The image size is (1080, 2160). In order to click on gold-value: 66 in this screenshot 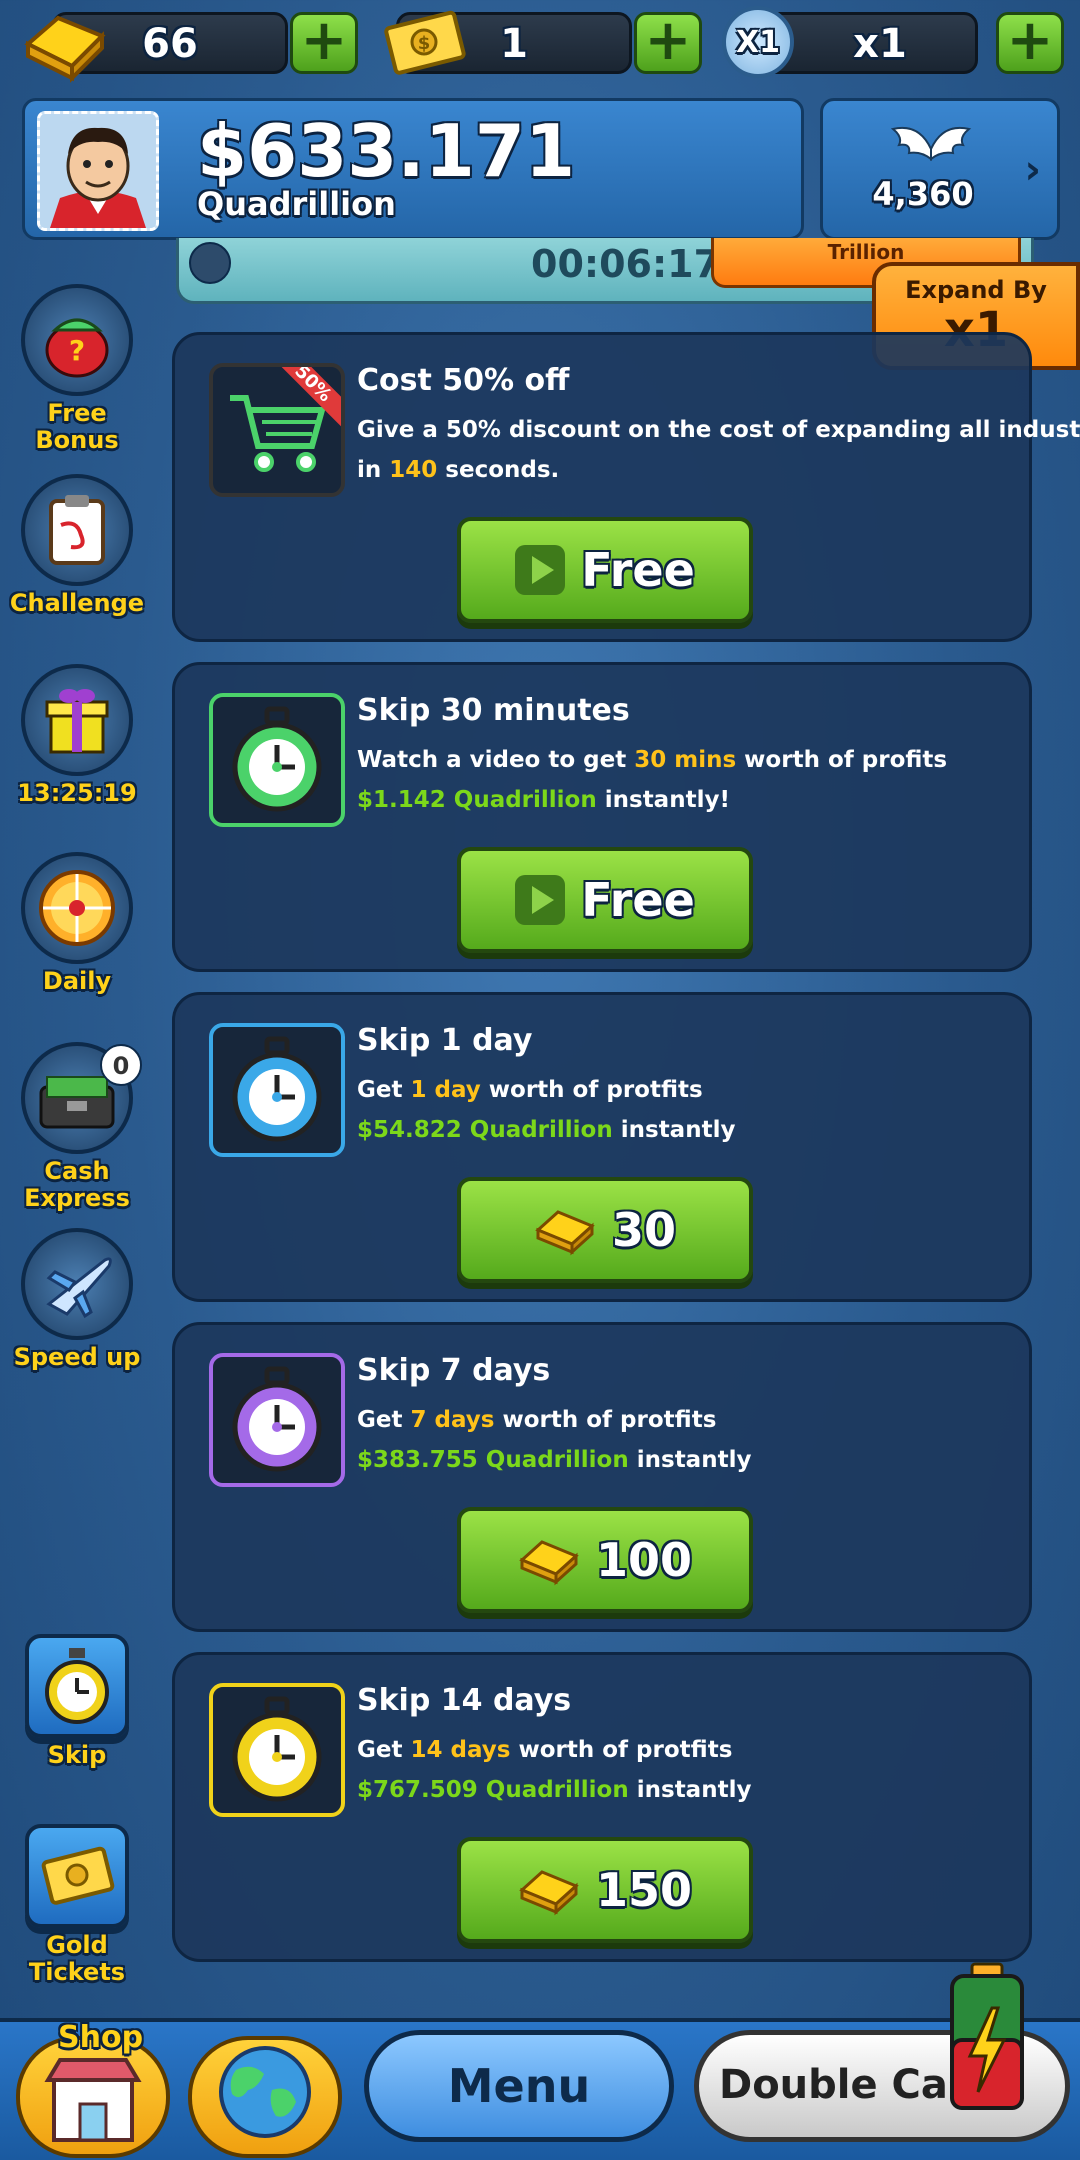, I will do `click(170, 44)`.